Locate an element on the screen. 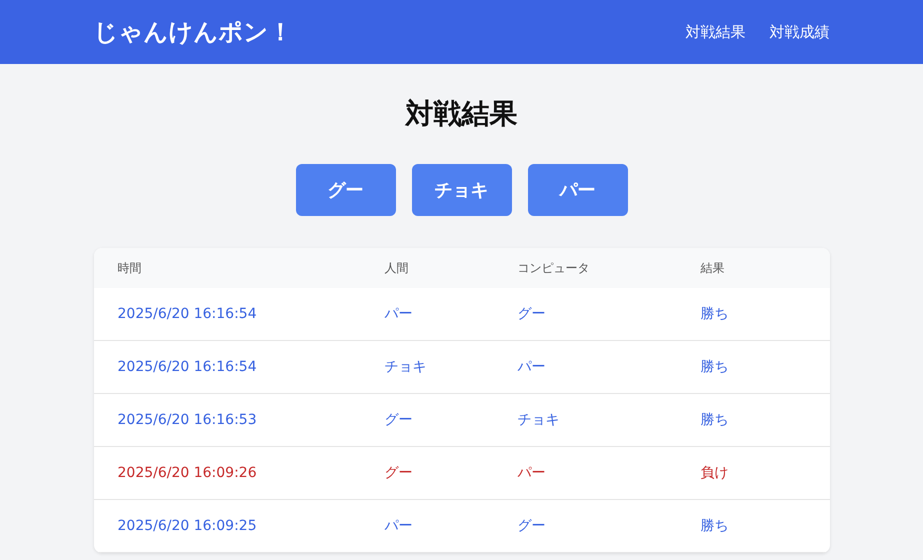 This screenshot has width=923, height=560. table-cell-text: 負け is located at coordinates (715, 473).